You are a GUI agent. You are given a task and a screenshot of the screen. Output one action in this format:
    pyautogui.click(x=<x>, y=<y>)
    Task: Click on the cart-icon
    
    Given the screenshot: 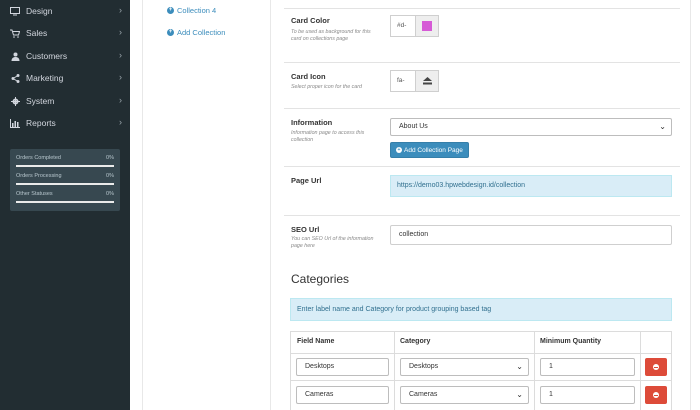 What is the action you would take?
    pyautogui.click(x=15, y=33)
    